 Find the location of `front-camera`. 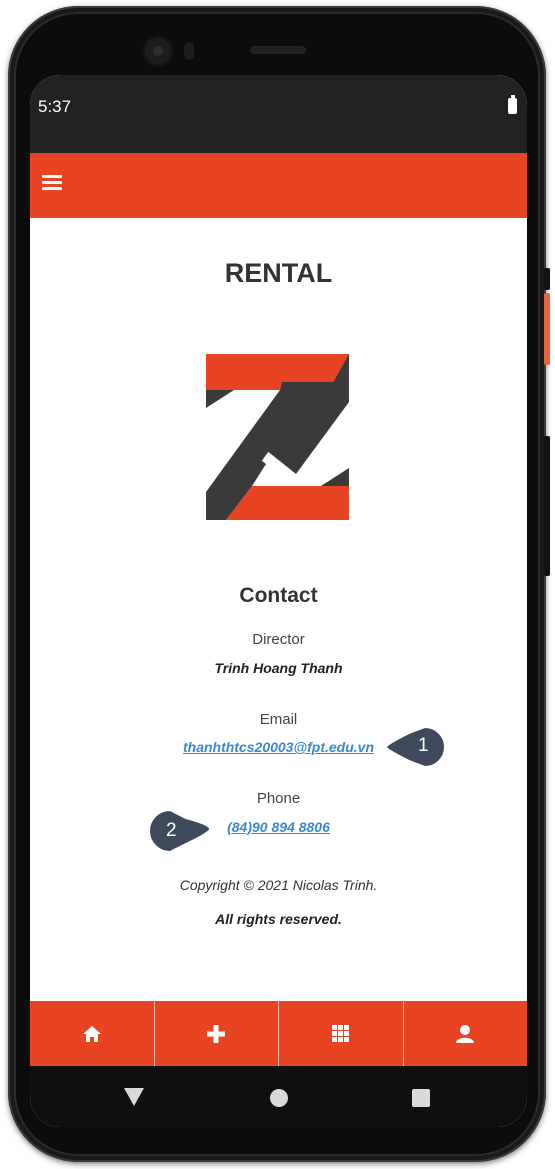

front-camera is located at coordinates (158, 51).